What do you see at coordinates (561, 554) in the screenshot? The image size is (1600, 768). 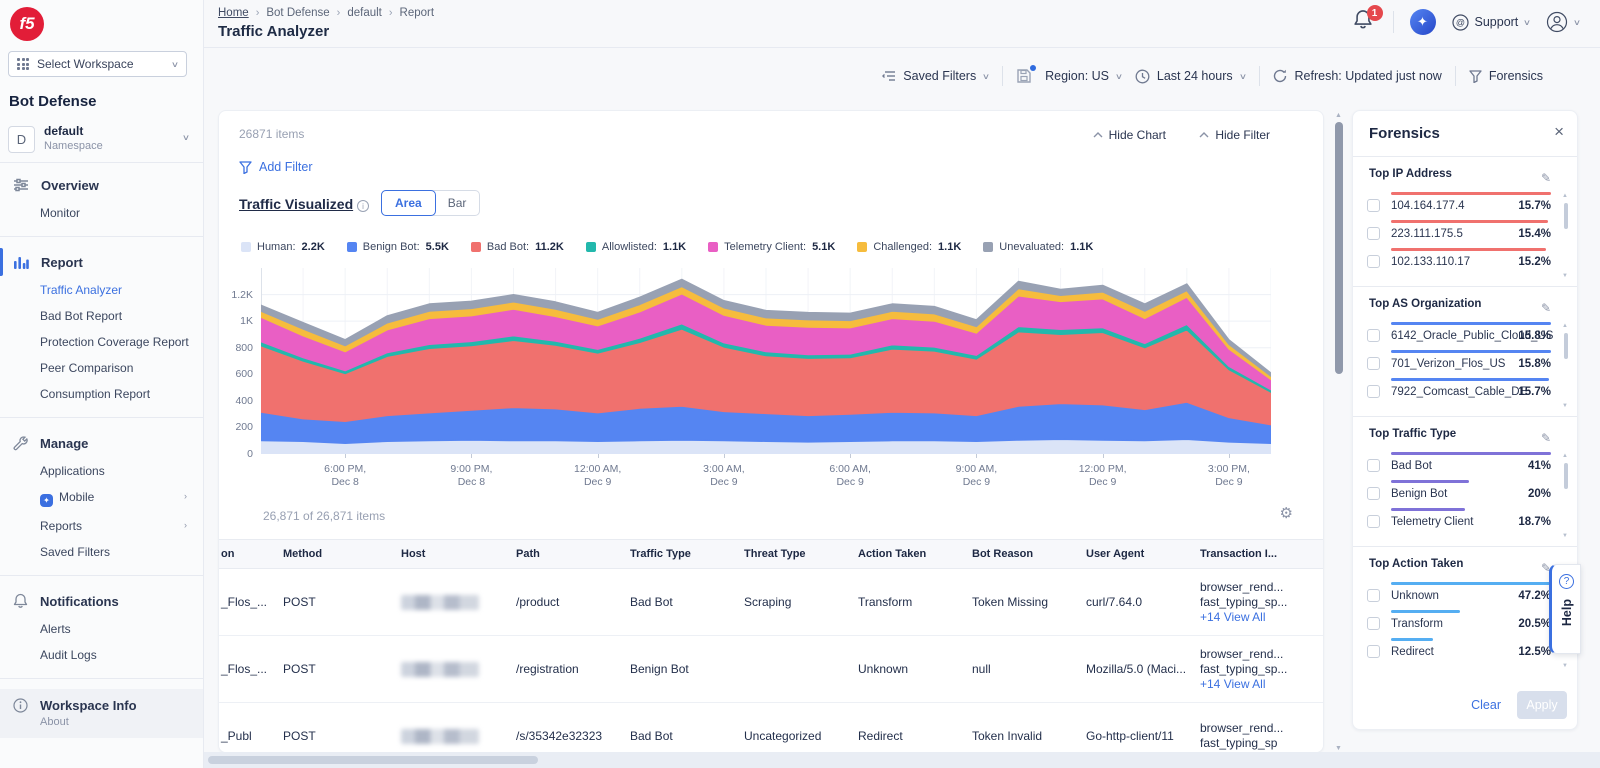 I see `col-path: Path` at bounding box center [561, 554].